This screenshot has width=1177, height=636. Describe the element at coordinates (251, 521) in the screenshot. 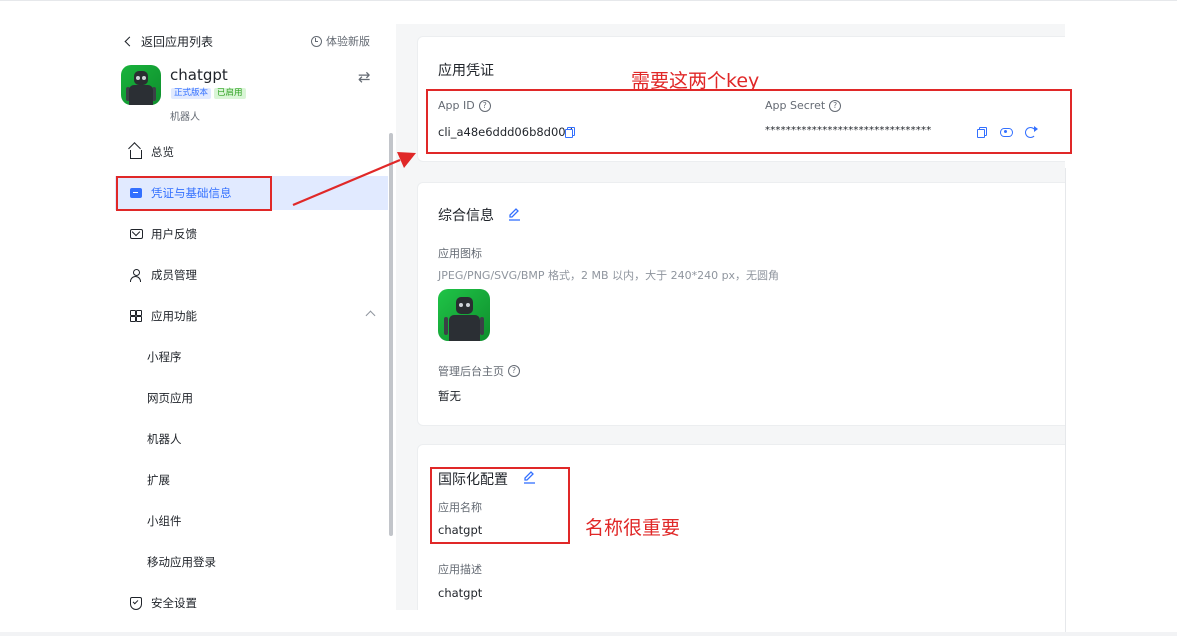

I see `sidebar-subitem-widget: 小组件` at that location.